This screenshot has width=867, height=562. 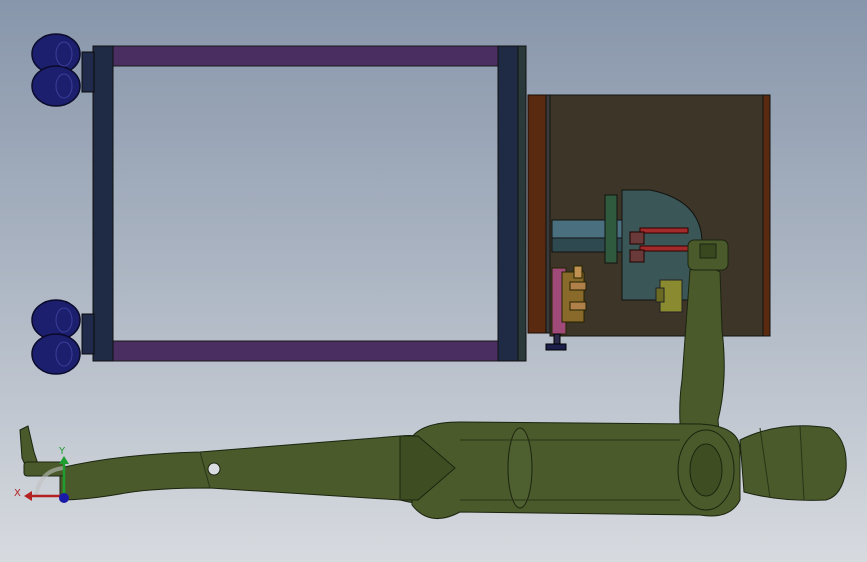 I want to click on frame-right-post-flange, so click(x=522, y=203).